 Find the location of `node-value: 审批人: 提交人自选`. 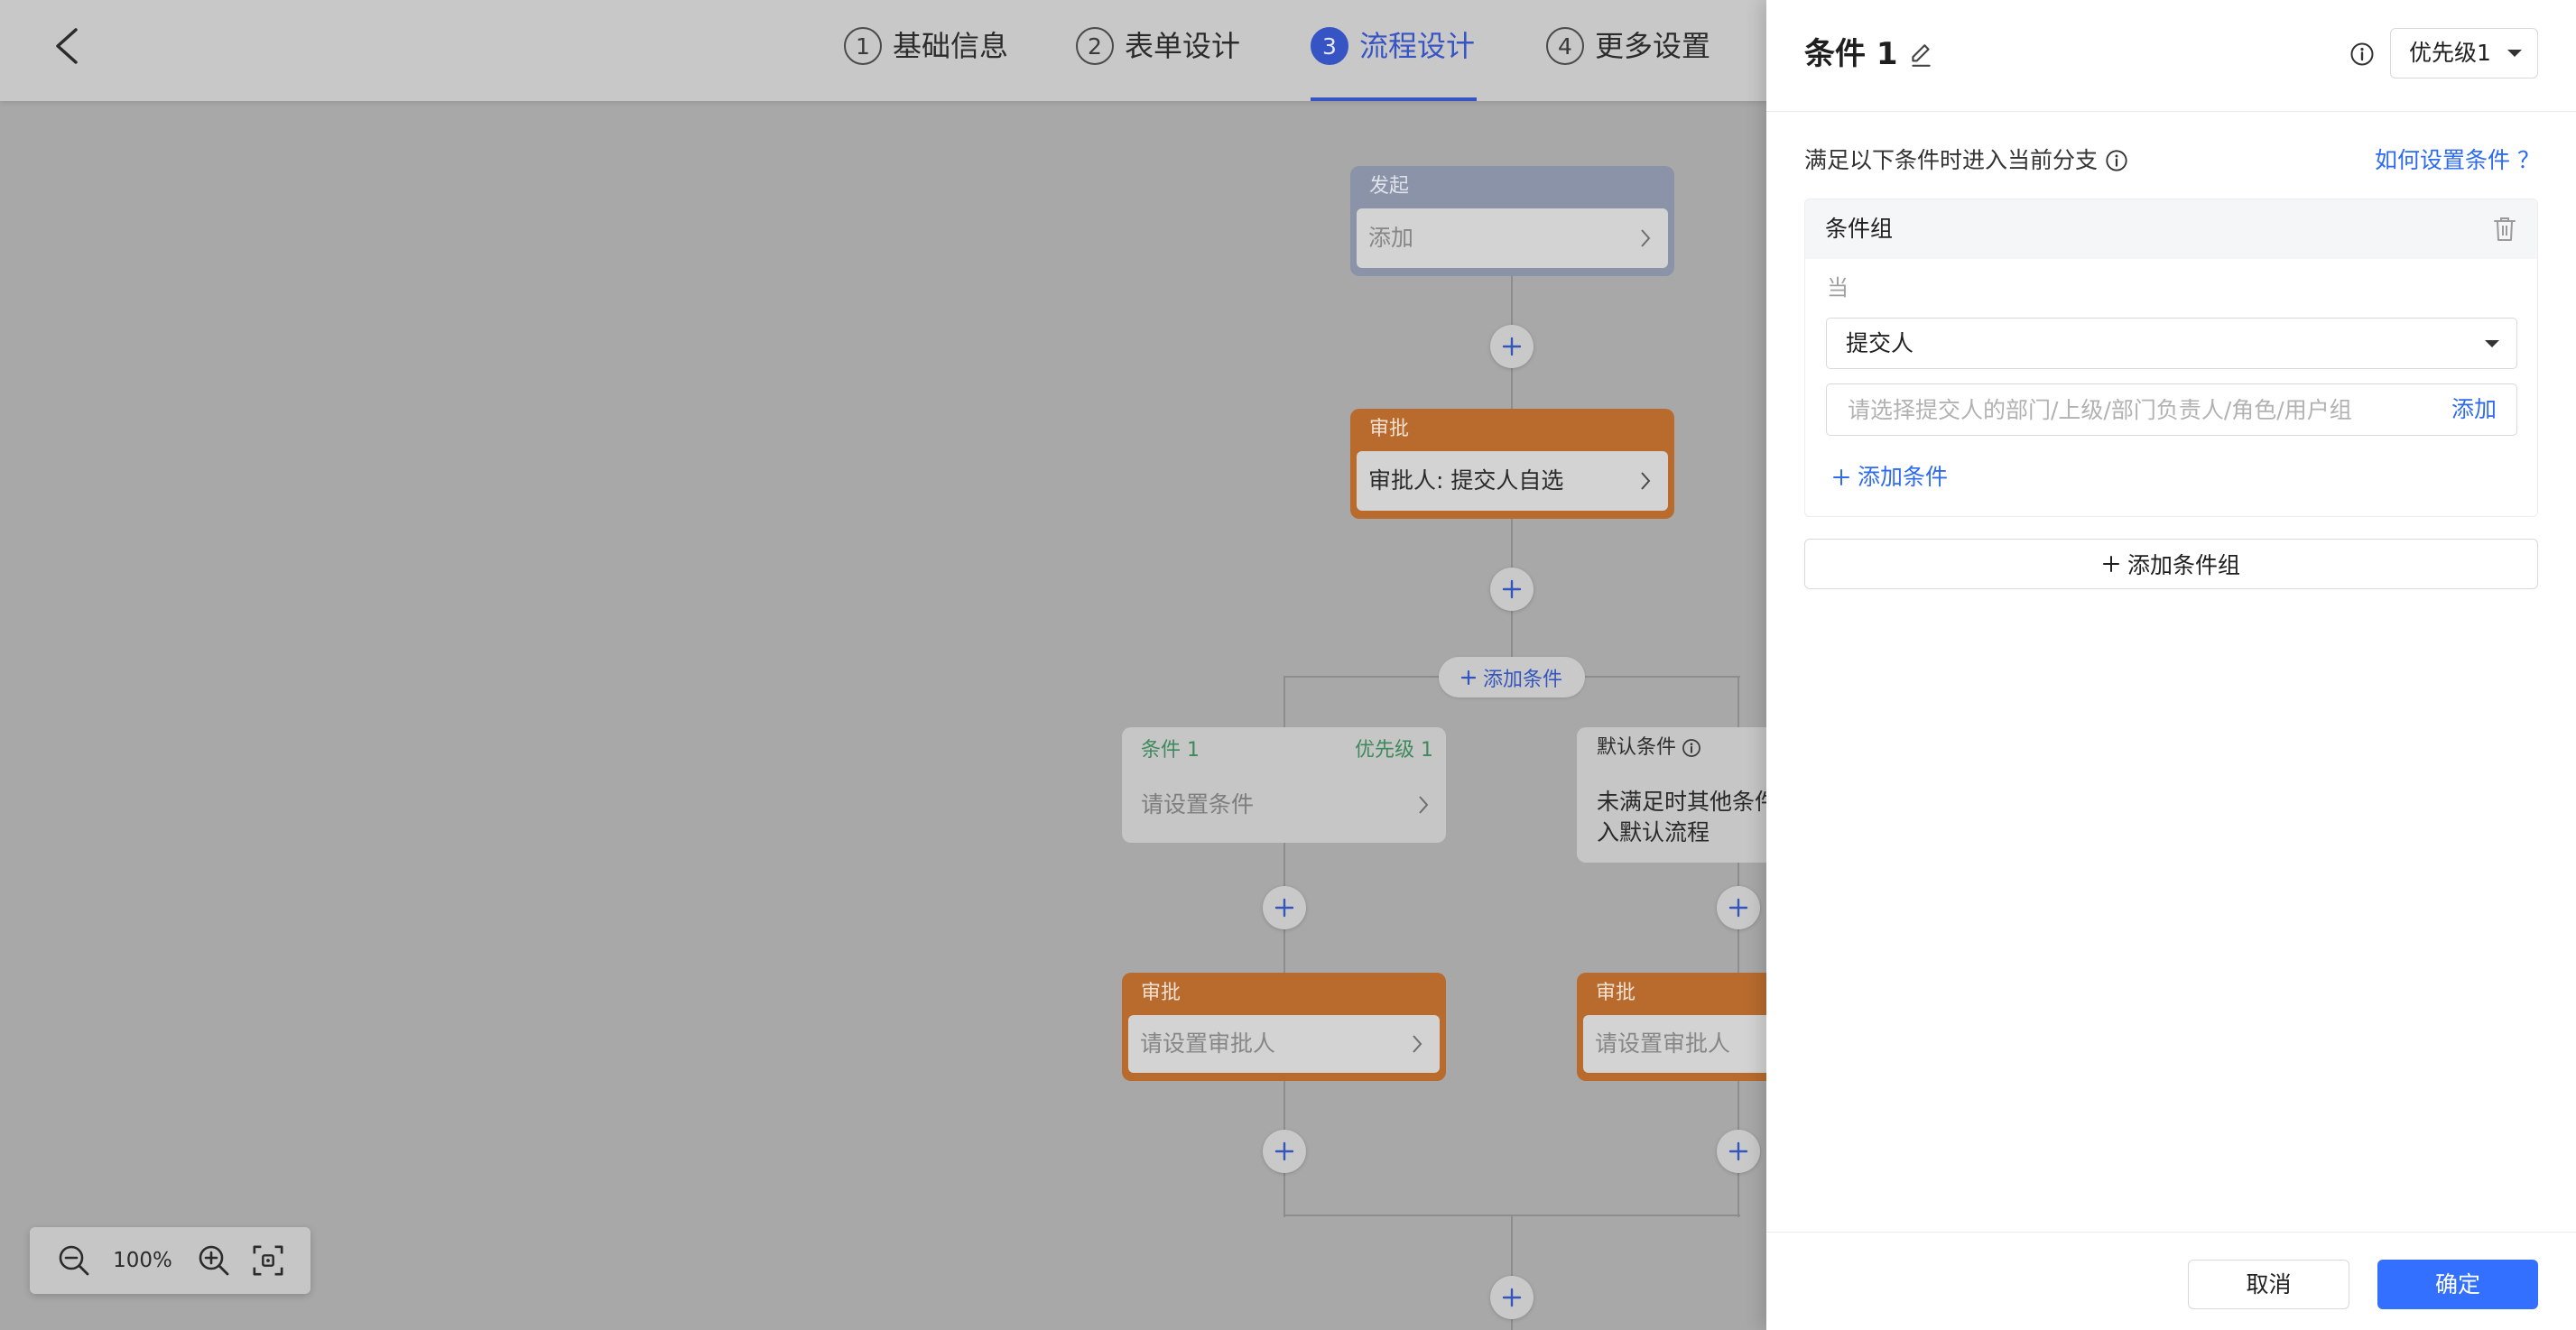

node-value: 审批人: 提交人自选 is located at coordinates (1466, 480).